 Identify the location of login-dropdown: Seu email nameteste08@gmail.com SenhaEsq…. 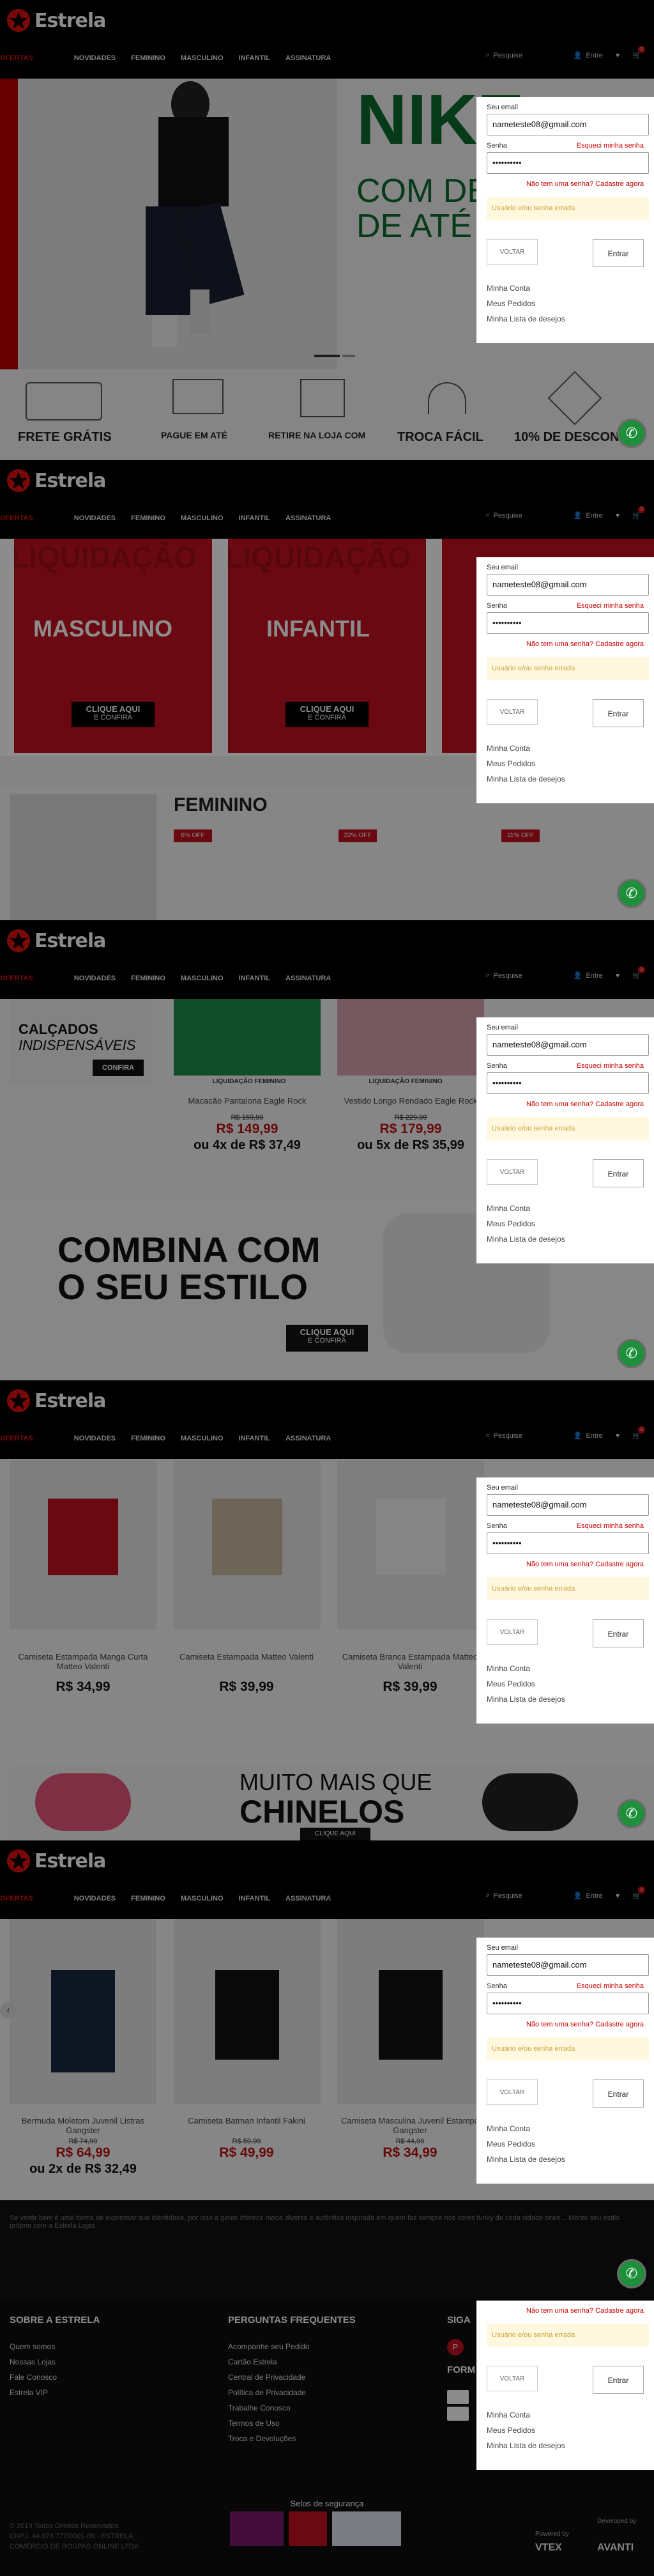
(565, 2385).